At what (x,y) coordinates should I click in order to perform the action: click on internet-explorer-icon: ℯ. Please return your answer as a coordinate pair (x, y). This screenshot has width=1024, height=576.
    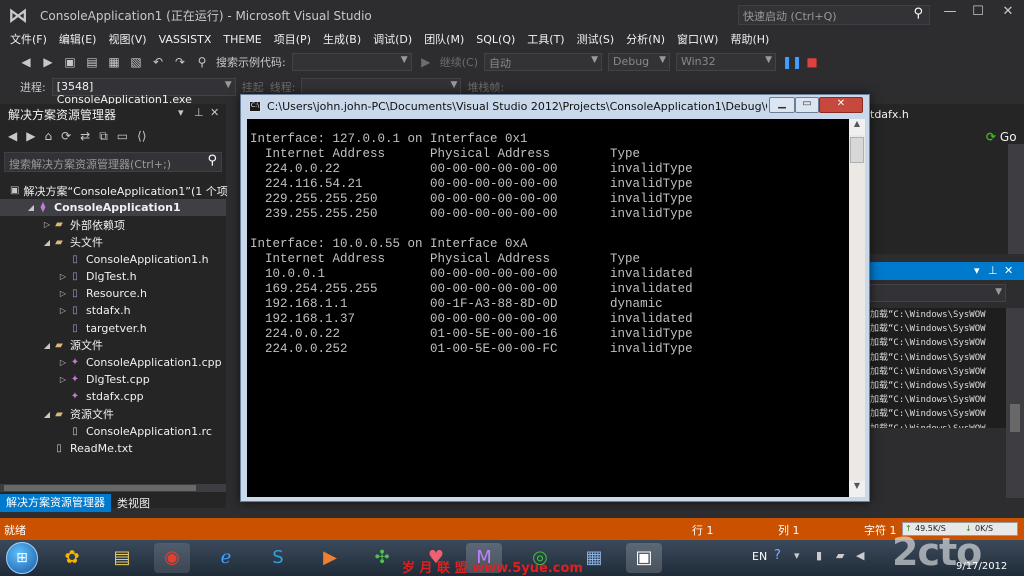
    Looking at the image, I should click on (226, 558).